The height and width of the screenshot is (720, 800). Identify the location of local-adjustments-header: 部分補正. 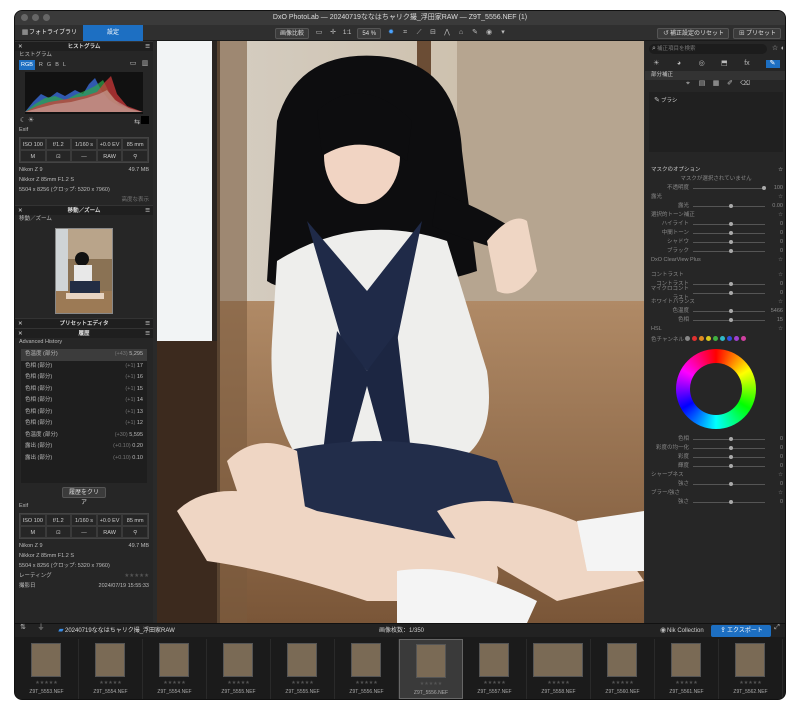
(715, 75).